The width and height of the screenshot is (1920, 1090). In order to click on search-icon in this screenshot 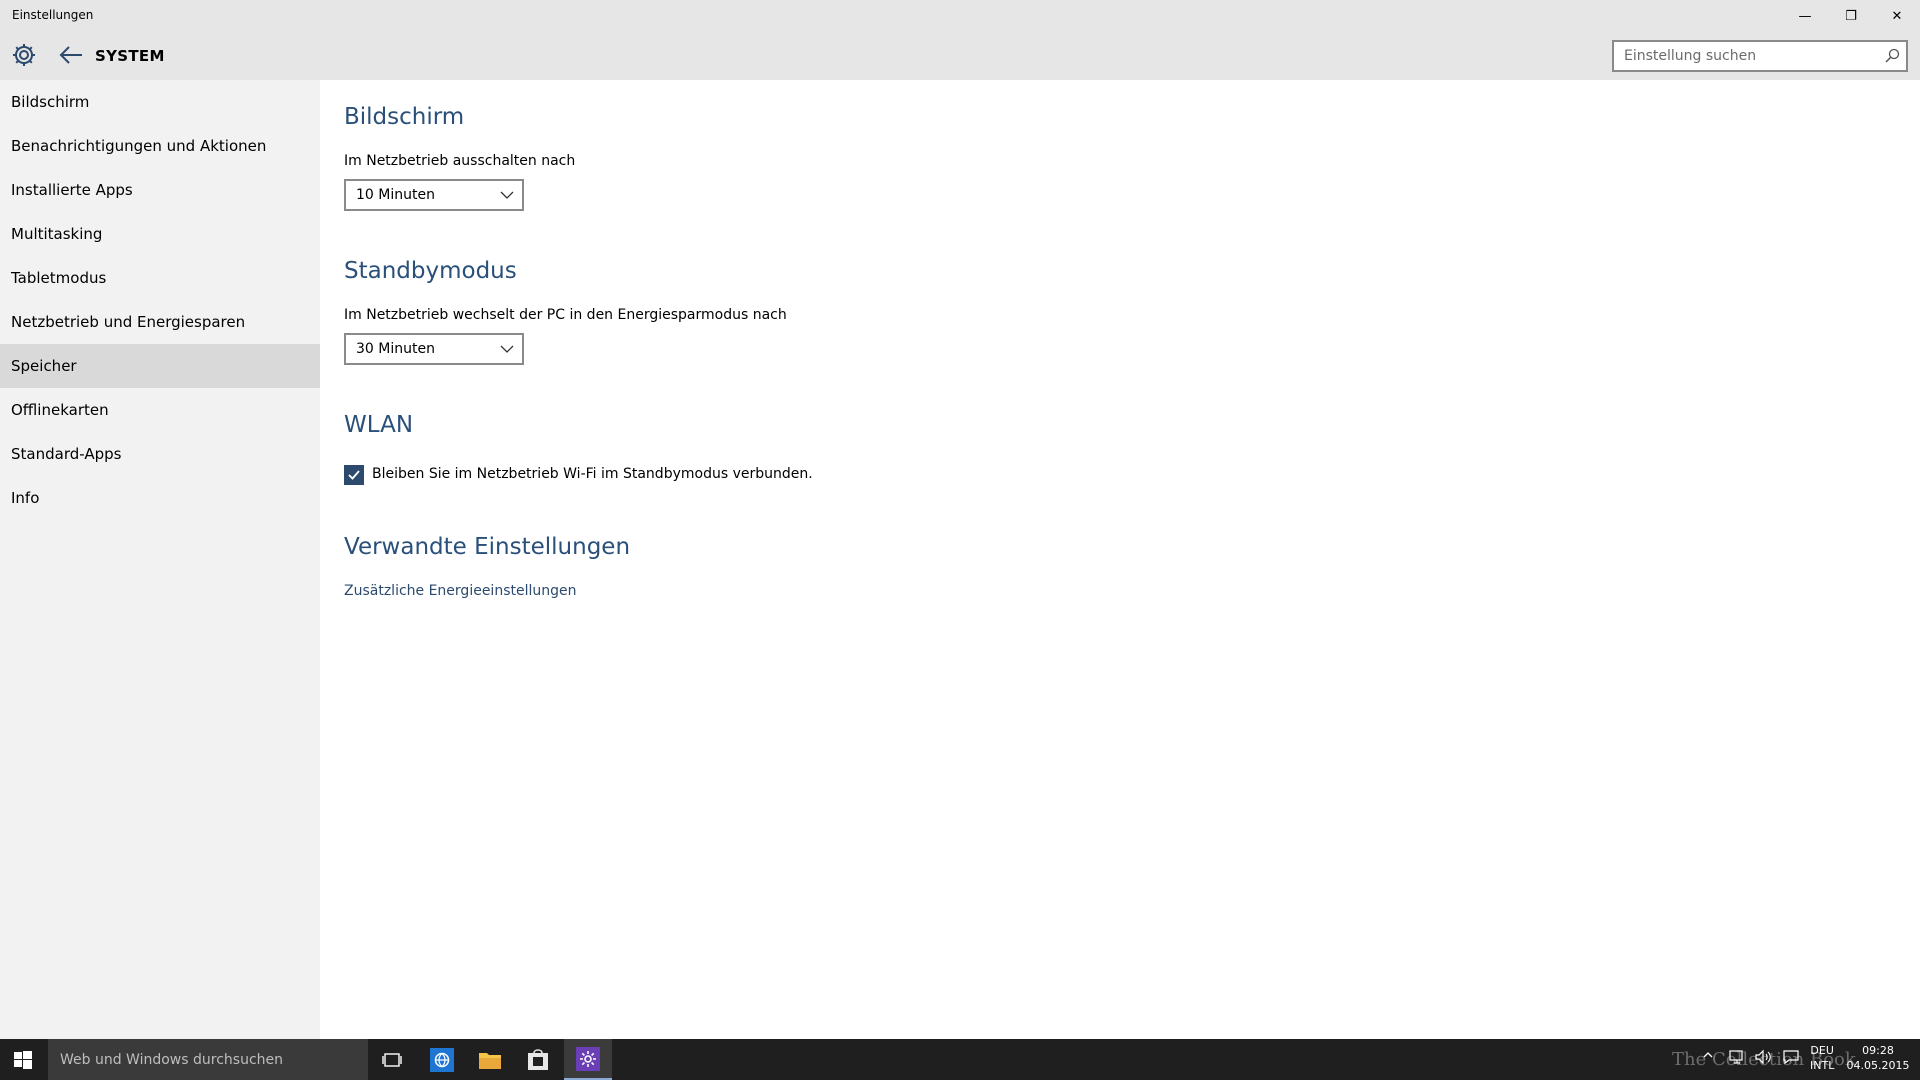, I will do `click(1892, 56)`.